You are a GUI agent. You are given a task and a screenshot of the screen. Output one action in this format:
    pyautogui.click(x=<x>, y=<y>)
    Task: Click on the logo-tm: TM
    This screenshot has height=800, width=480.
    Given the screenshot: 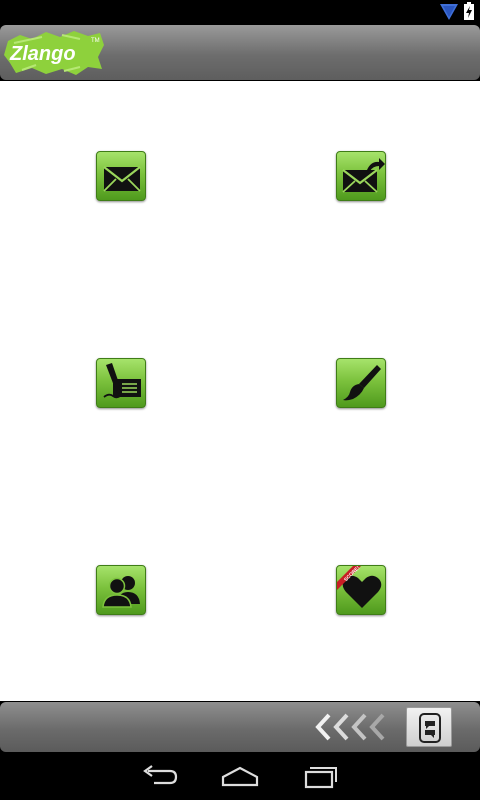 What is the action you would take?
    pyautogui.click(x=95, y=41)
    